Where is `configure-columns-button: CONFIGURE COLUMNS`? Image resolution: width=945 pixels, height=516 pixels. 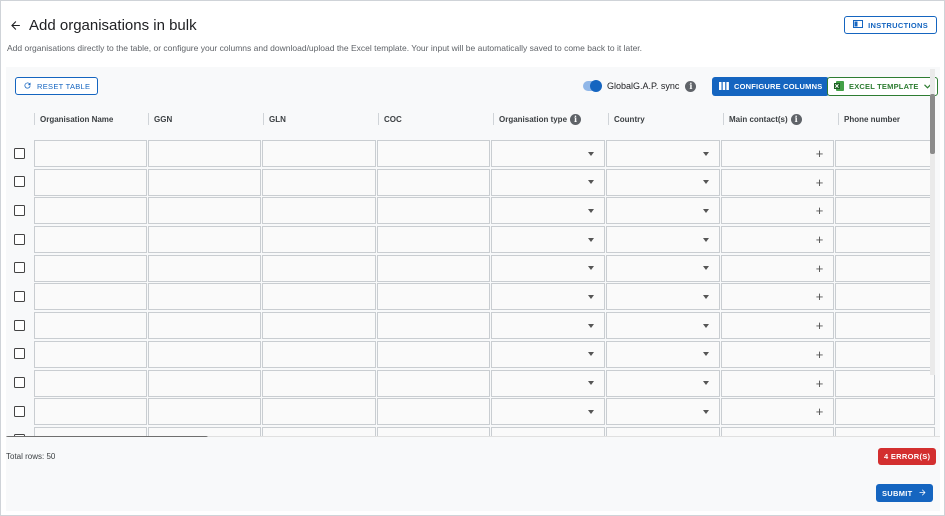
configure-columns-button: CONFIGURE COLUMNS is located at coordinates (771, 86).